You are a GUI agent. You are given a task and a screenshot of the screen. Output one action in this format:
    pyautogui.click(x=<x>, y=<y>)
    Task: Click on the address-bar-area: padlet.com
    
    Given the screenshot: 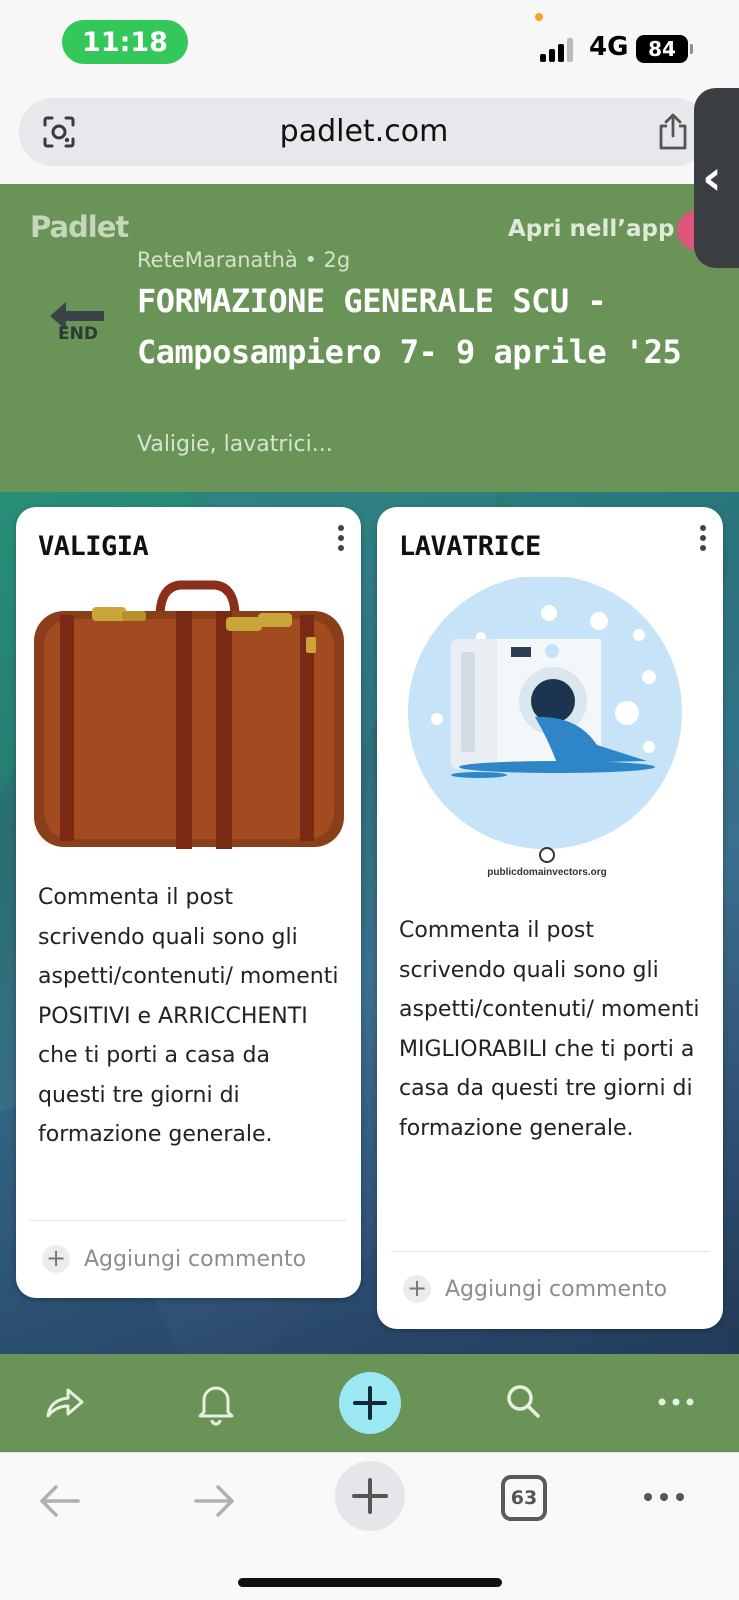 What is the action you would take?
    pyautogui.click(x=369, y=137)
    